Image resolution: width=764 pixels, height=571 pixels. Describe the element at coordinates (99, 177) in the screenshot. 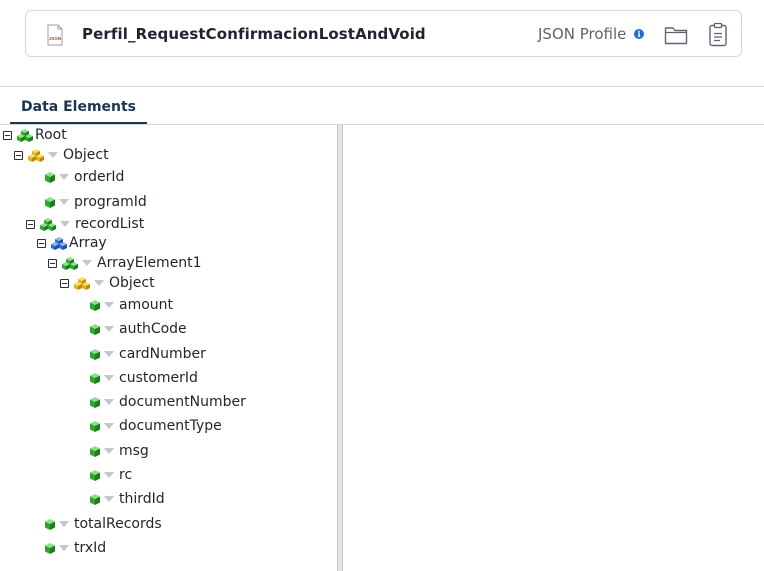

I see `tree-node-label: orderId` at that location.